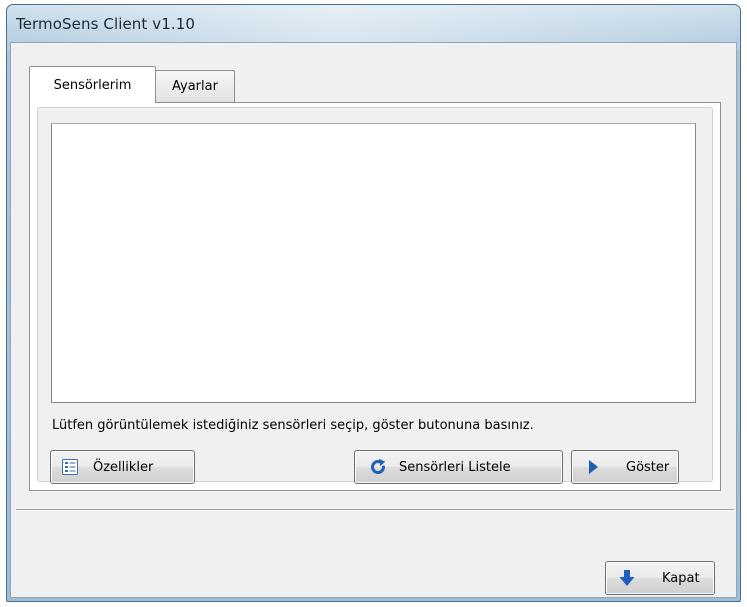 The height and width of the screenshot is (607, 747). I want to click on down-arrow-icon, so click(627, 578).